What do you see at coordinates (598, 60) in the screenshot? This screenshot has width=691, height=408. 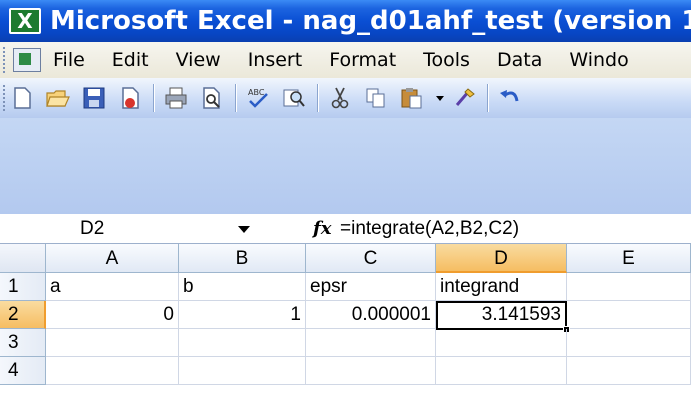 I see `menu-window: Windo` at bounding box center [598, 60].